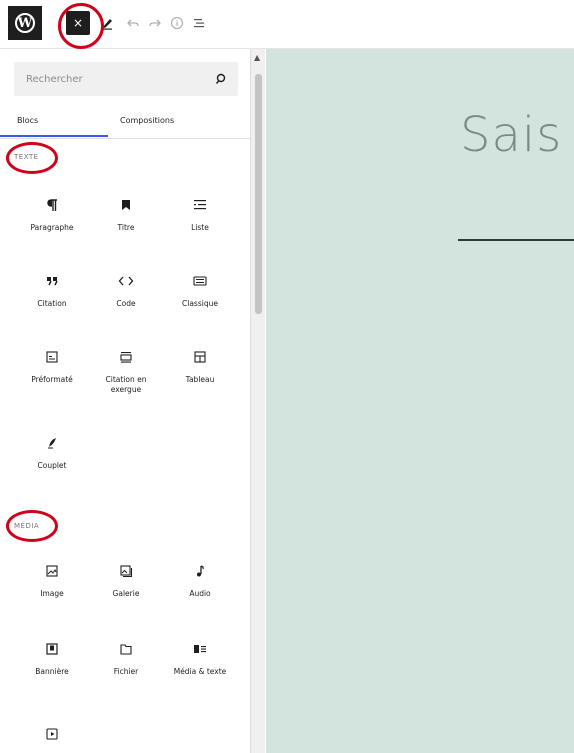 This screenshot has height=753, width=574. I want to click on folder-icon, so click(126, 649).